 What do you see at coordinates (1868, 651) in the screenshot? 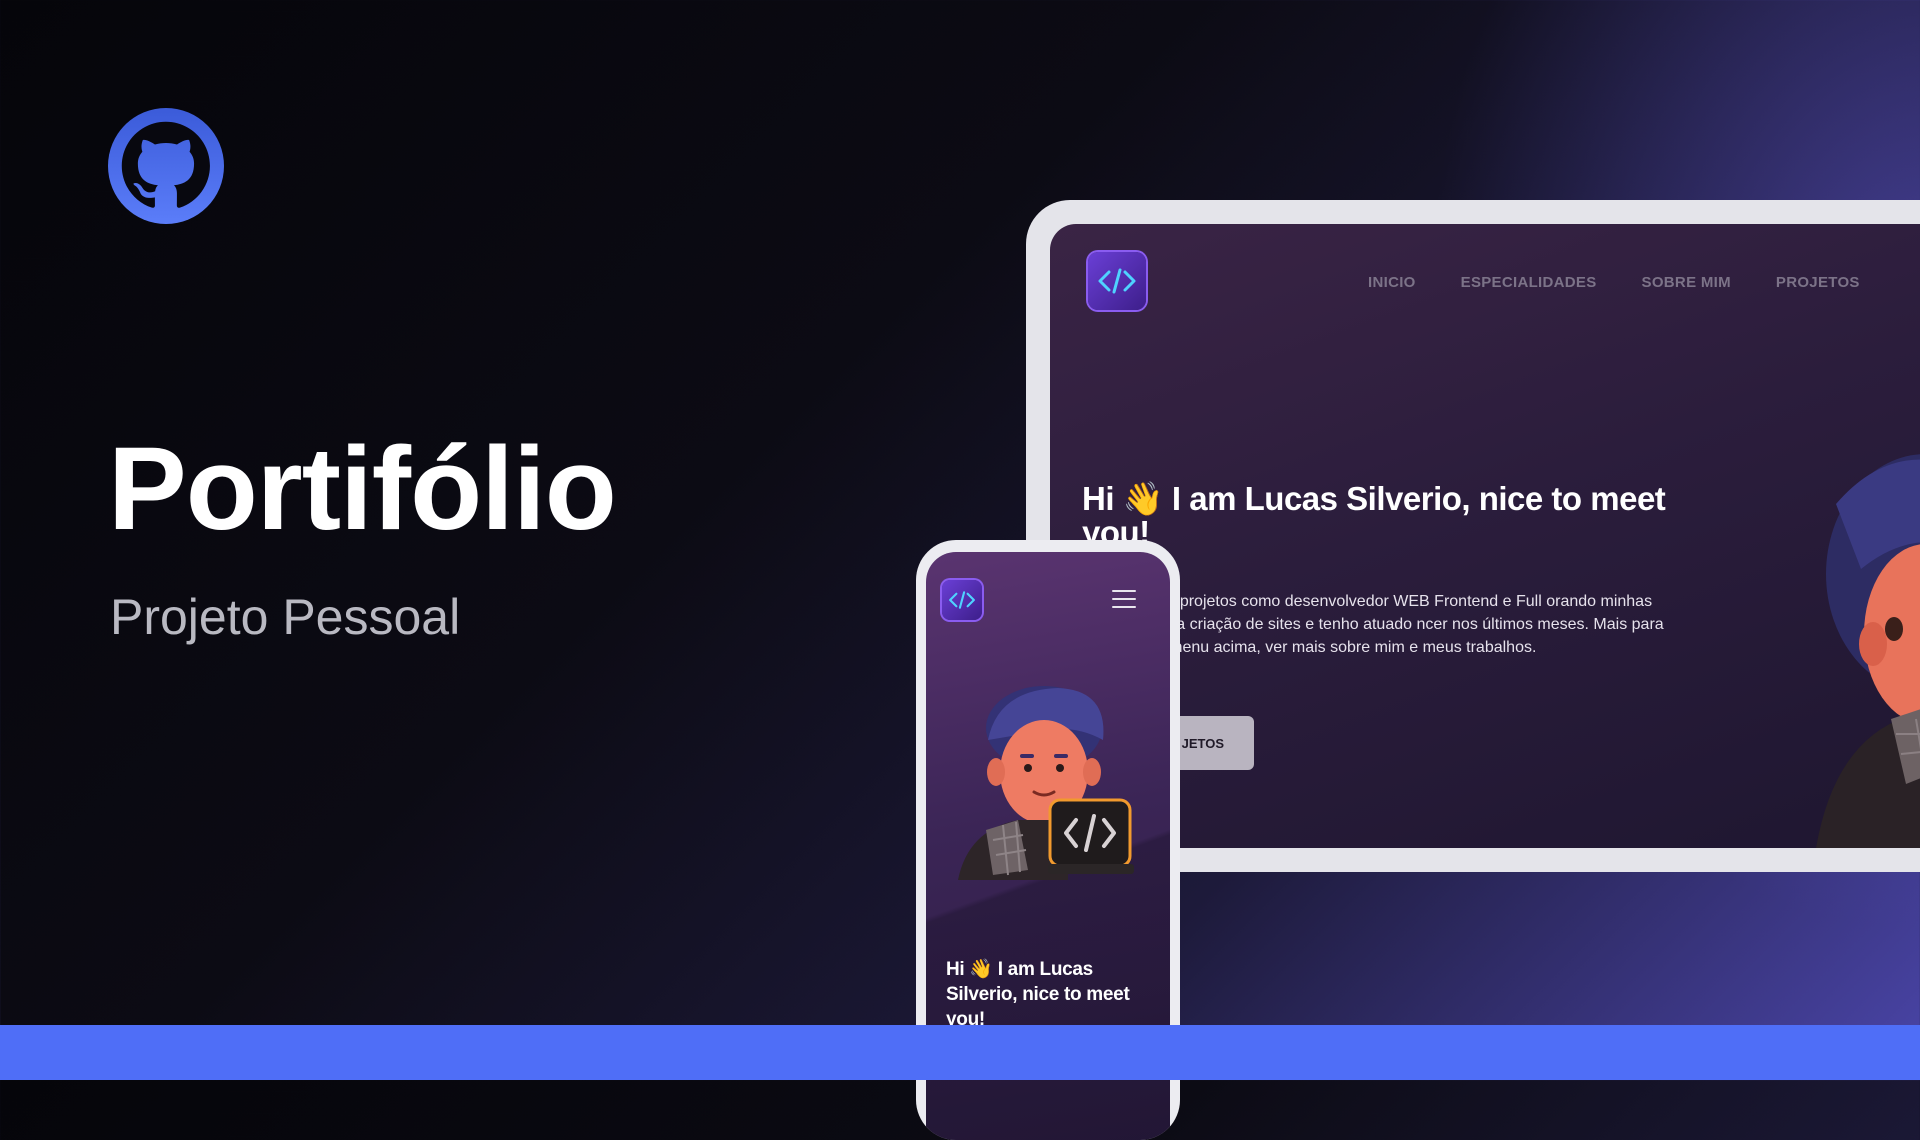
I see `avatar-illustration` at bounding box center [1868, 651].